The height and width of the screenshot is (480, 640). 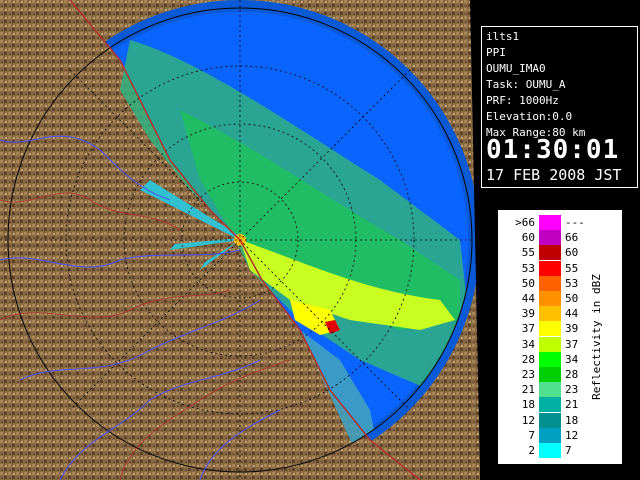 What do you see at coordinates (528, 253) in the screenshot?
I see `legend-low-value: 55` at bounding box center [528, 253].